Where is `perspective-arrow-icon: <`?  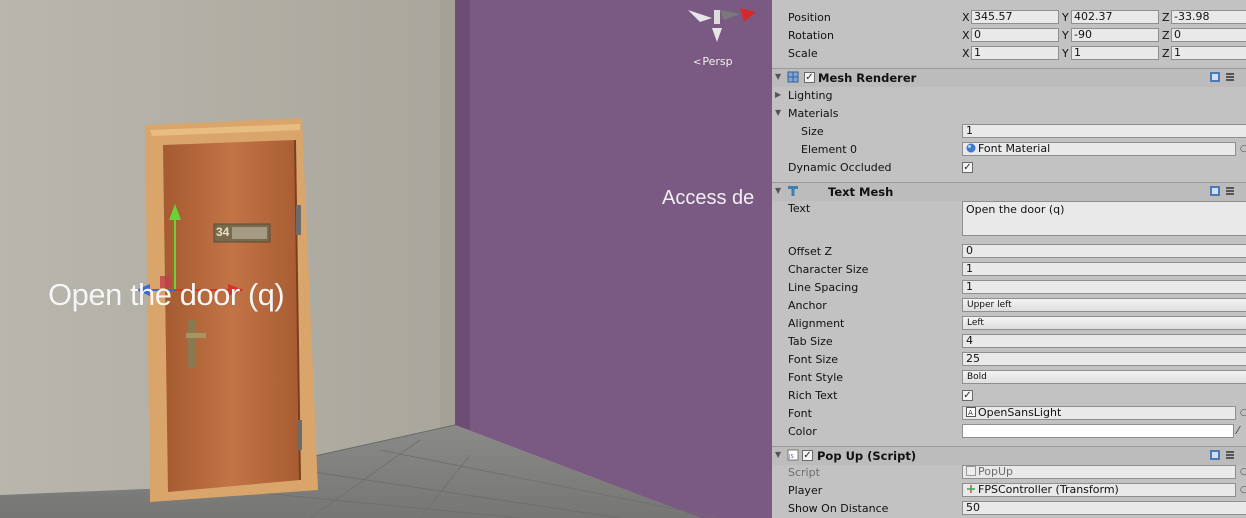 perspective-arrow-icon: < is located at coordinates (697, 62).